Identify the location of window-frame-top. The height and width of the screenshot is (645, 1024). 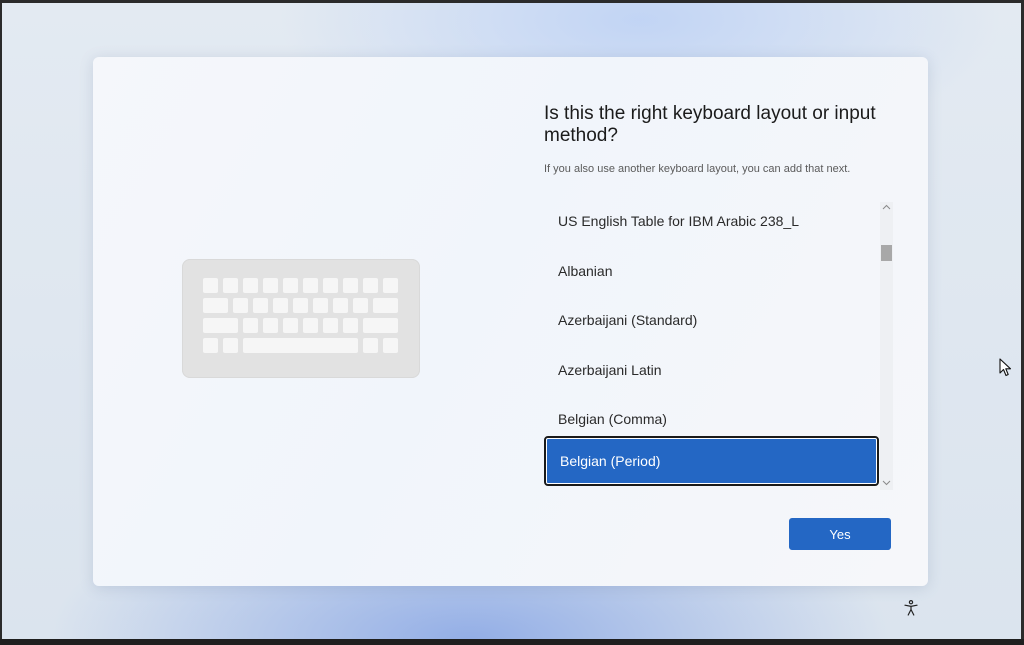
(512, 1).